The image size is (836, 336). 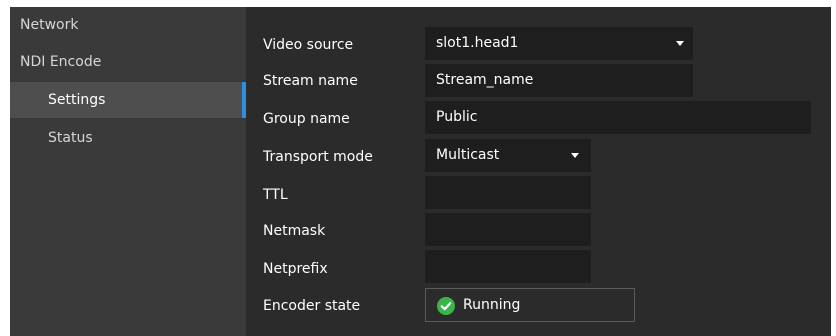 I want to click on encoder-state-value: Running, so click(x=492, y=305).